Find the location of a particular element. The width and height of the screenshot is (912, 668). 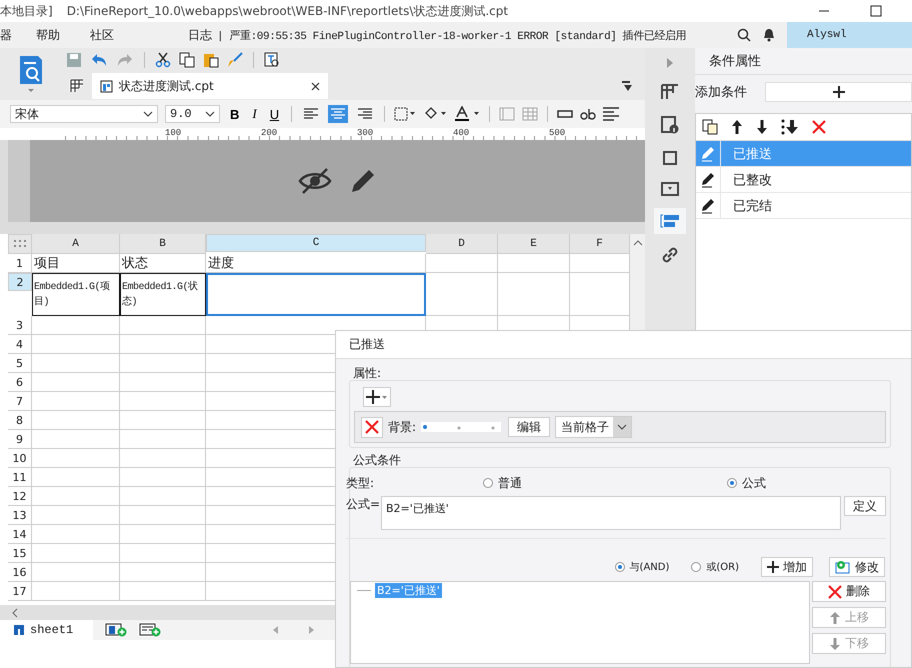

dialog-title: 已推送 is located at coordinates (623, 345).